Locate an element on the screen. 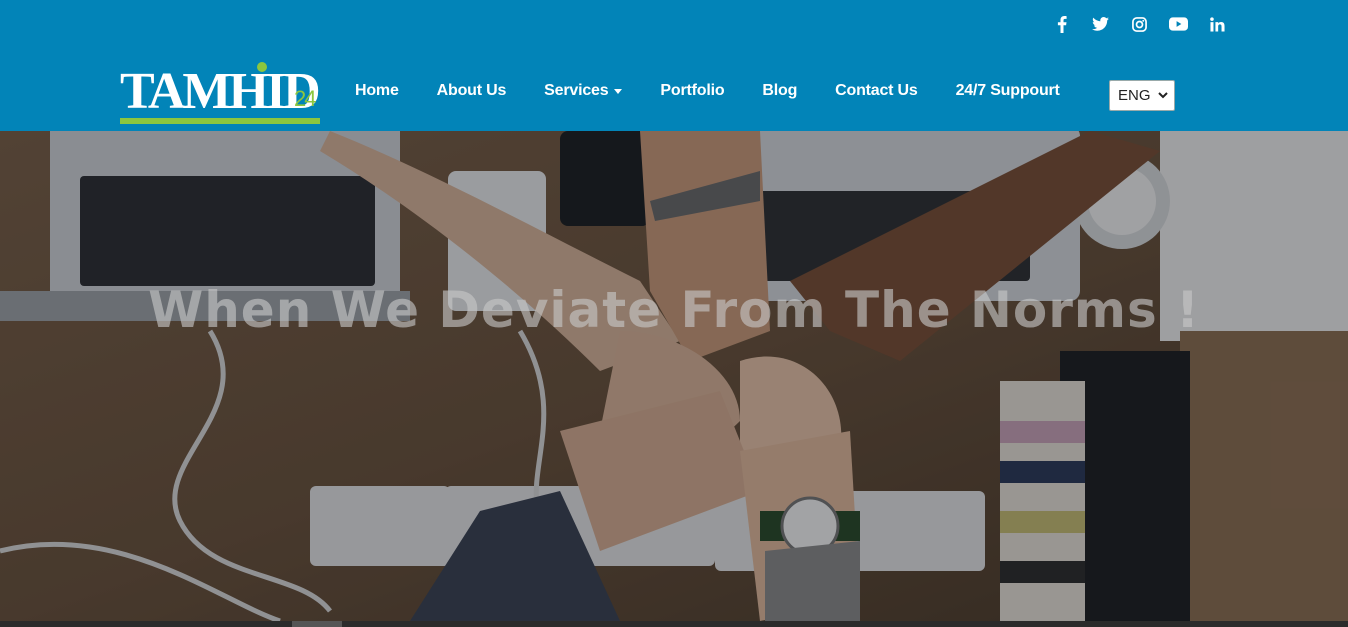 The width and height of the screenshot is (1348, 627). youtube-icon is located at coordinates (1178, 24).